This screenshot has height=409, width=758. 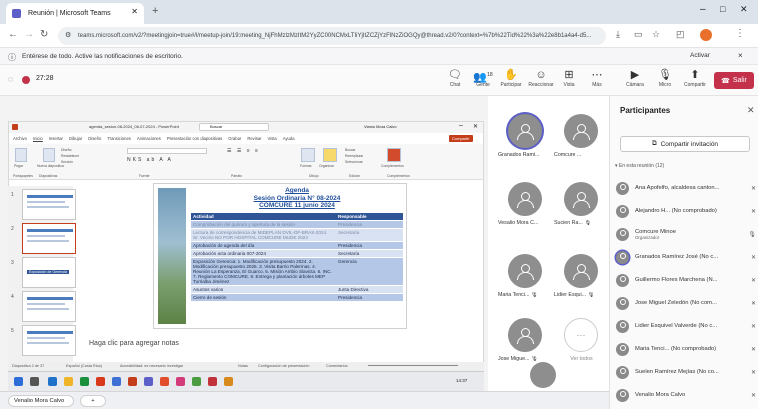 I want to click on notes-toggle: Notas, so click(x=243, y=366).